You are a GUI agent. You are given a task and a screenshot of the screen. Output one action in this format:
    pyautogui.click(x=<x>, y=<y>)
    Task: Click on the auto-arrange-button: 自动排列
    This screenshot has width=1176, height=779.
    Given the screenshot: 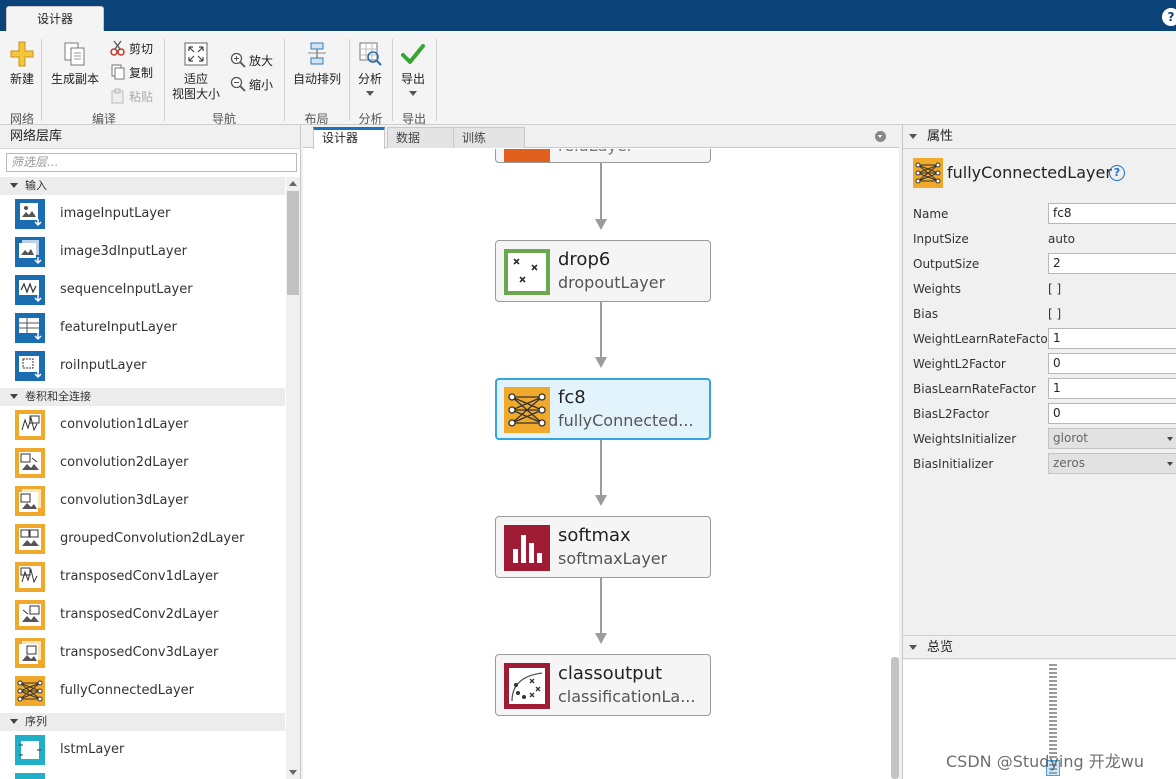 What is the action you would take?
    pyautogui.click(x=317, y=64)
    